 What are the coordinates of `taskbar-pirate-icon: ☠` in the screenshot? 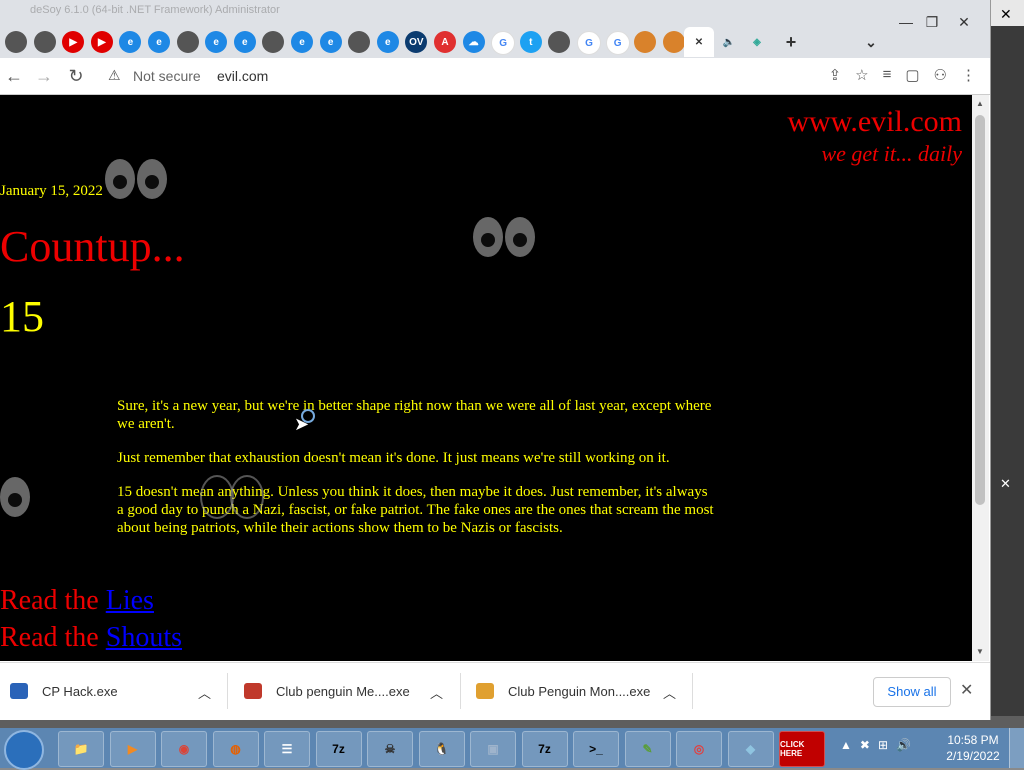 It's located at (390, 749).